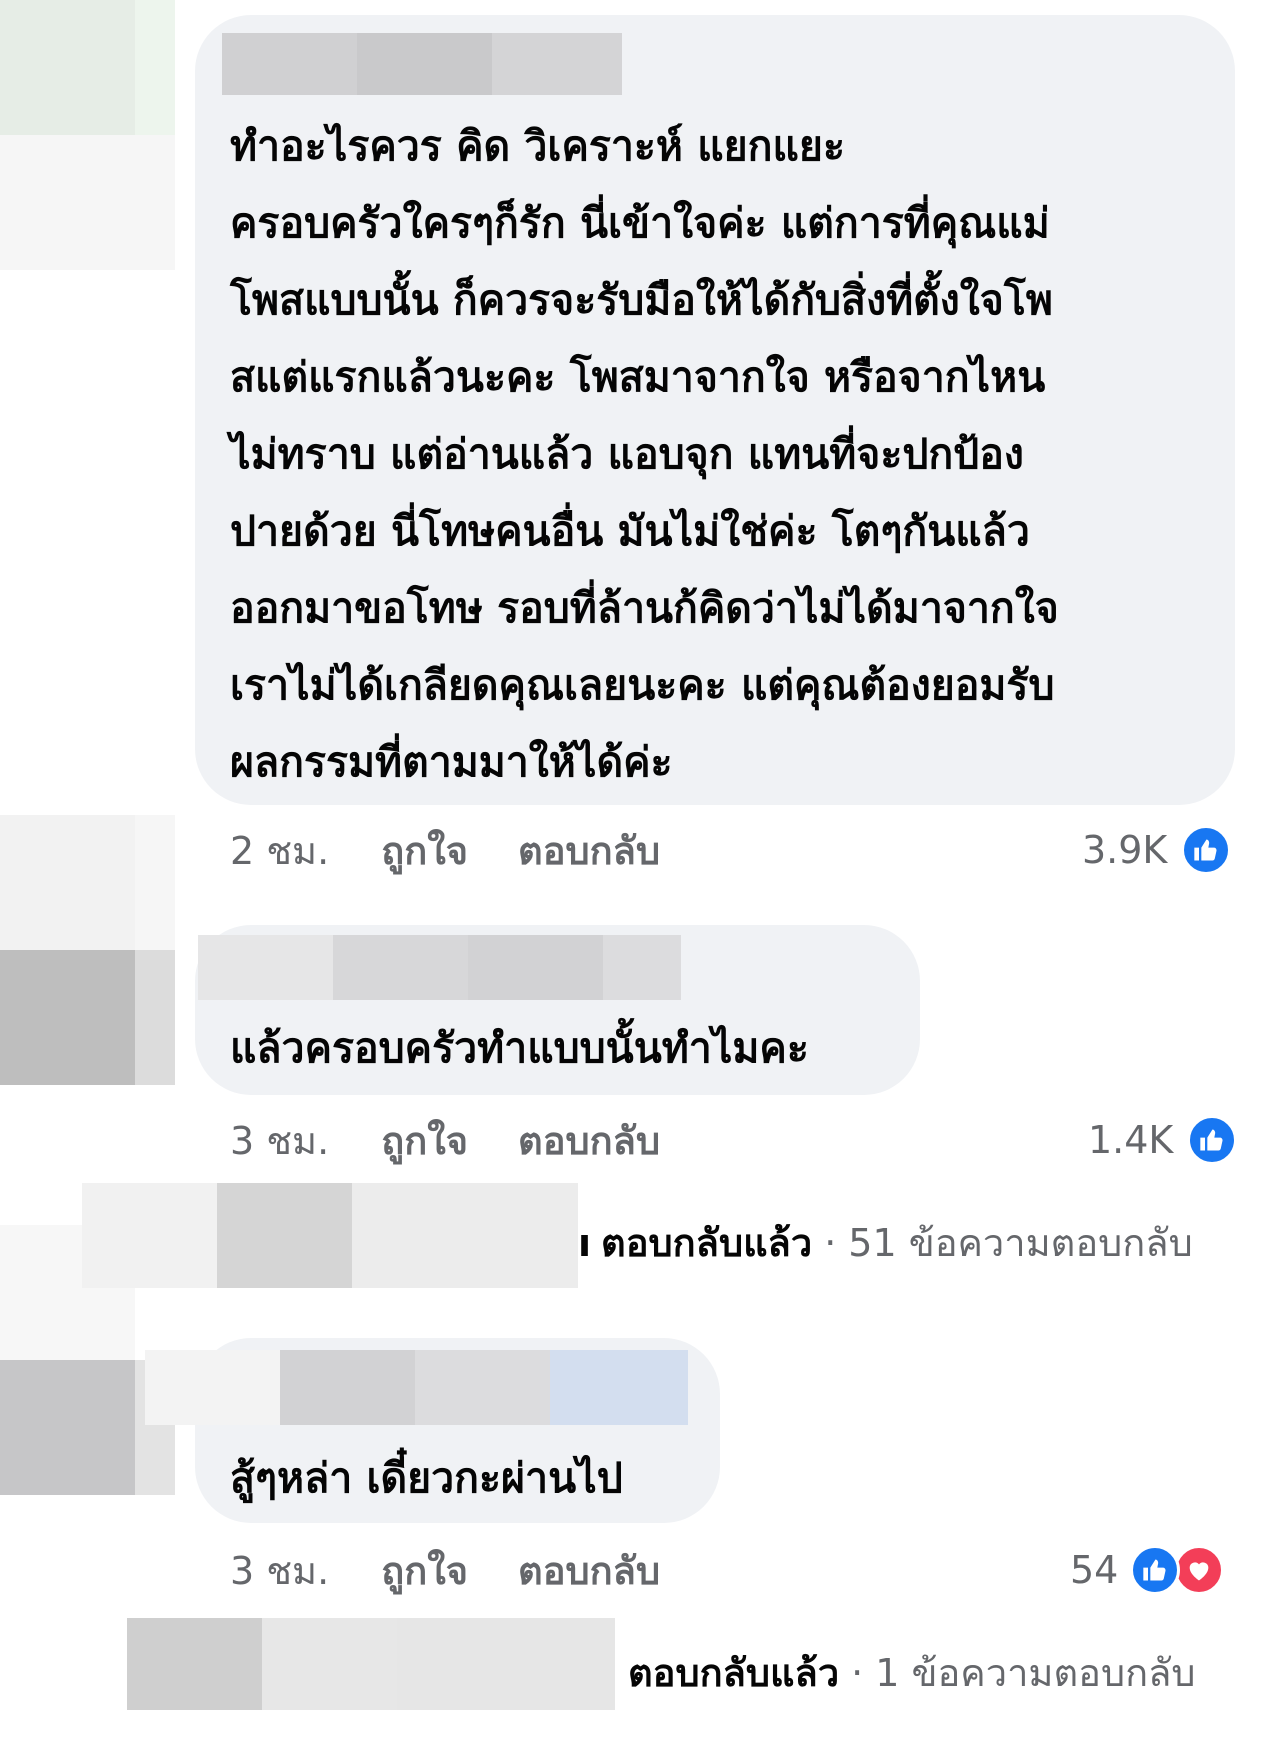 The width and height of the screenshot is (1280, 1739). I want to click on comment-meta: 2 ชม. ถูกใจ ตอบกลับ, so click(445, 850).